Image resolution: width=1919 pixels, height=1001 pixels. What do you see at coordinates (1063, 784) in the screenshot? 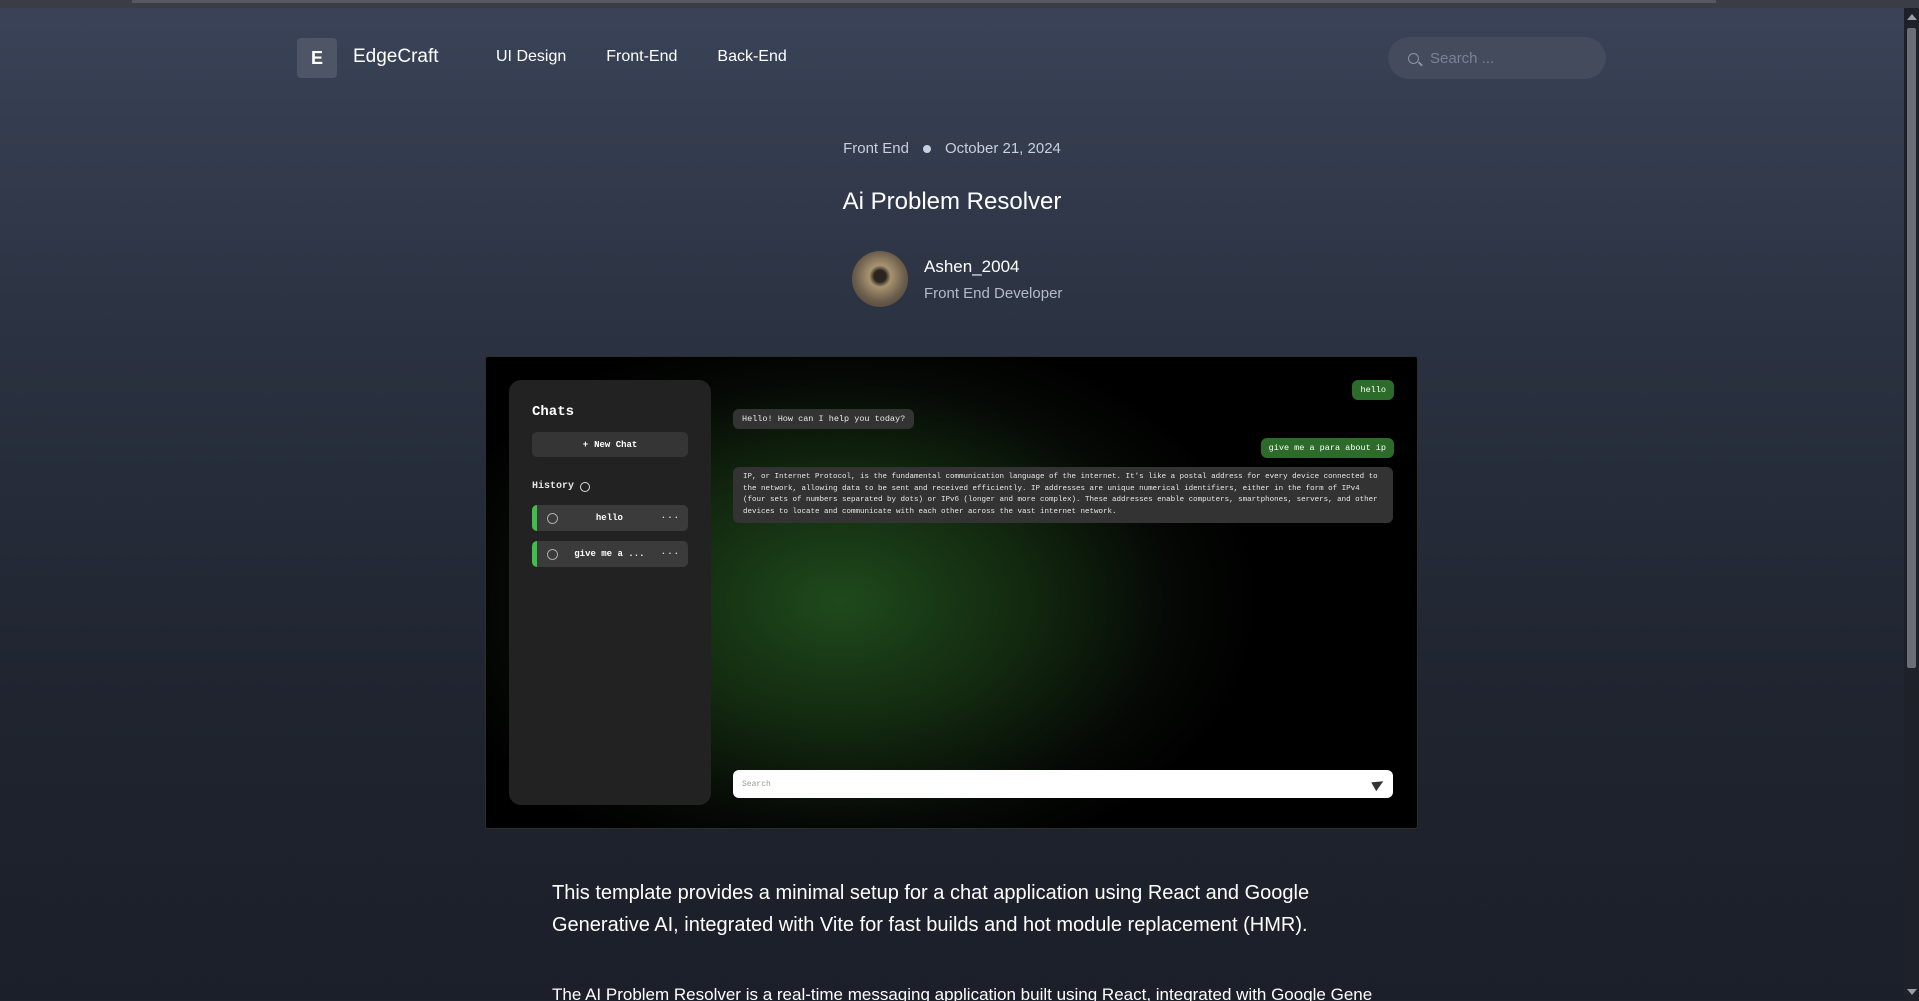
I see `chat-input: Search` at bounding box center [1063, 784].